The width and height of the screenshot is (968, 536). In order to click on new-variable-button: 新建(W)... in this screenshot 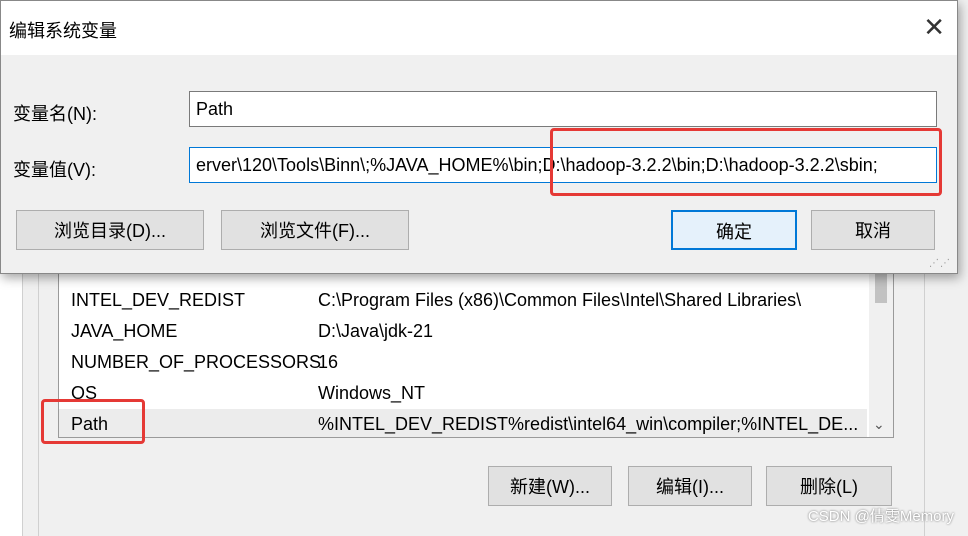, I will do `click(550, 486)`.